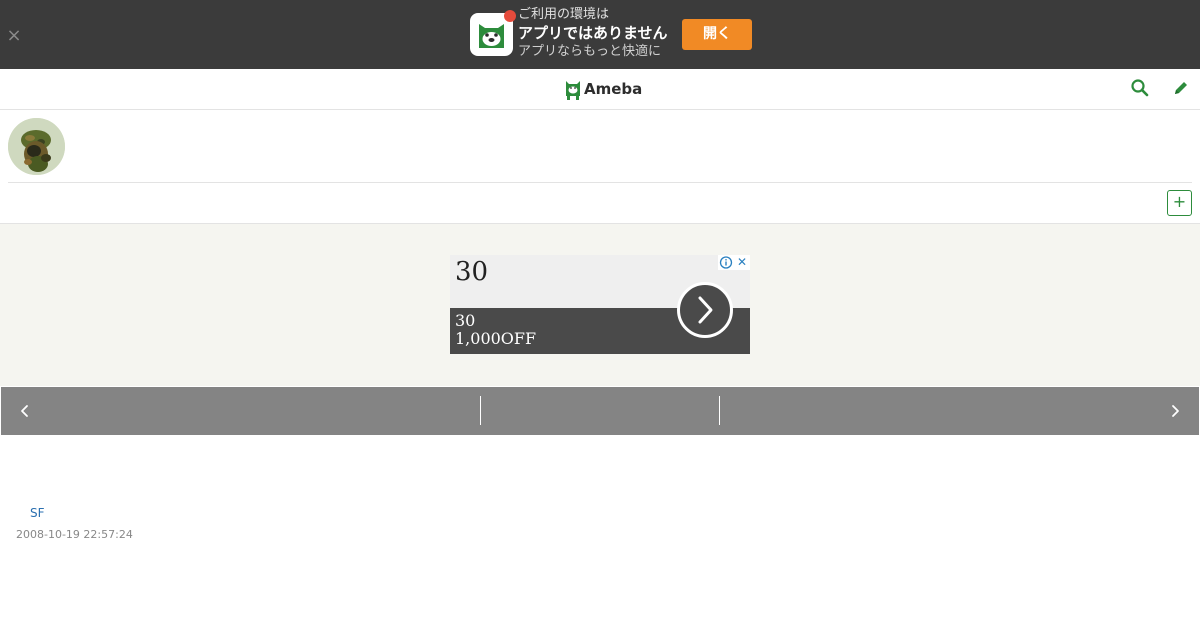 This screenshot has height=630, width=1200. Describe the element at coordinates (717, 34) in the screenshot. I see `open-app-button: 開く` at that location.